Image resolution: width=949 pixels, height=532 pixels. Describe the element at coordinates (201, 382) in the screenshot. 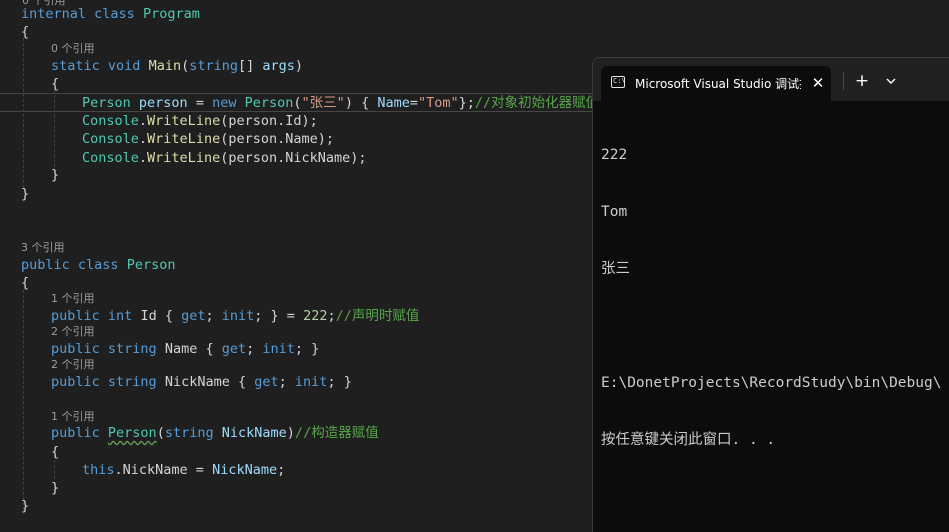

I see `nickname-property: public string NickName { get; init; }` at that location.